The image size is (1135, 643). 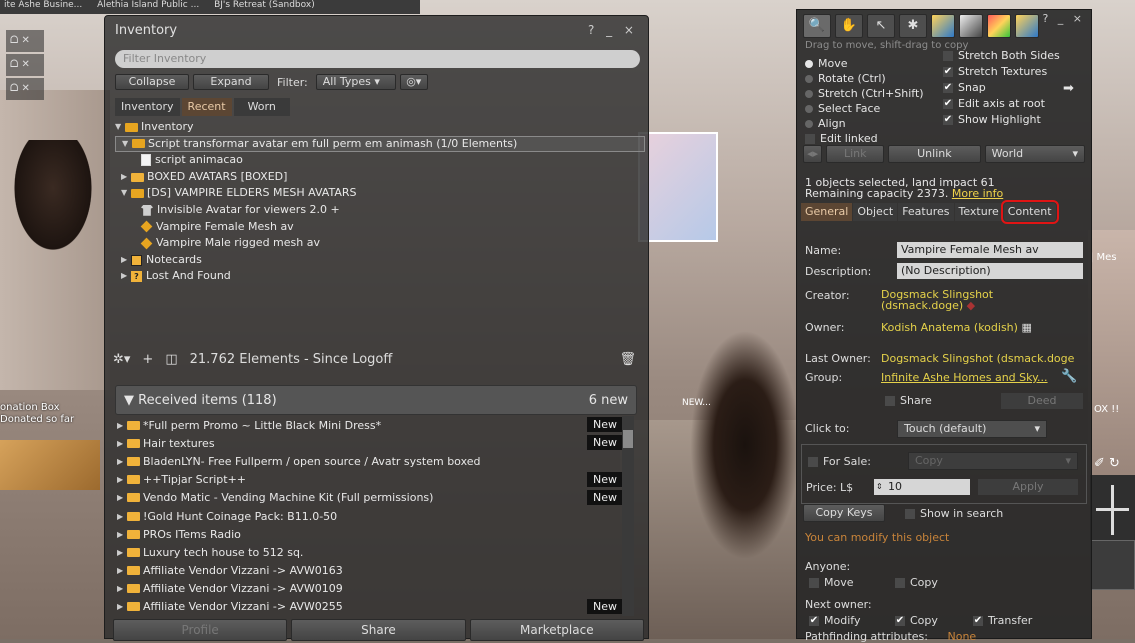 I want to click on show-highlight-checkbox: ✔ Show Highlight, so click(x=992, y=119).